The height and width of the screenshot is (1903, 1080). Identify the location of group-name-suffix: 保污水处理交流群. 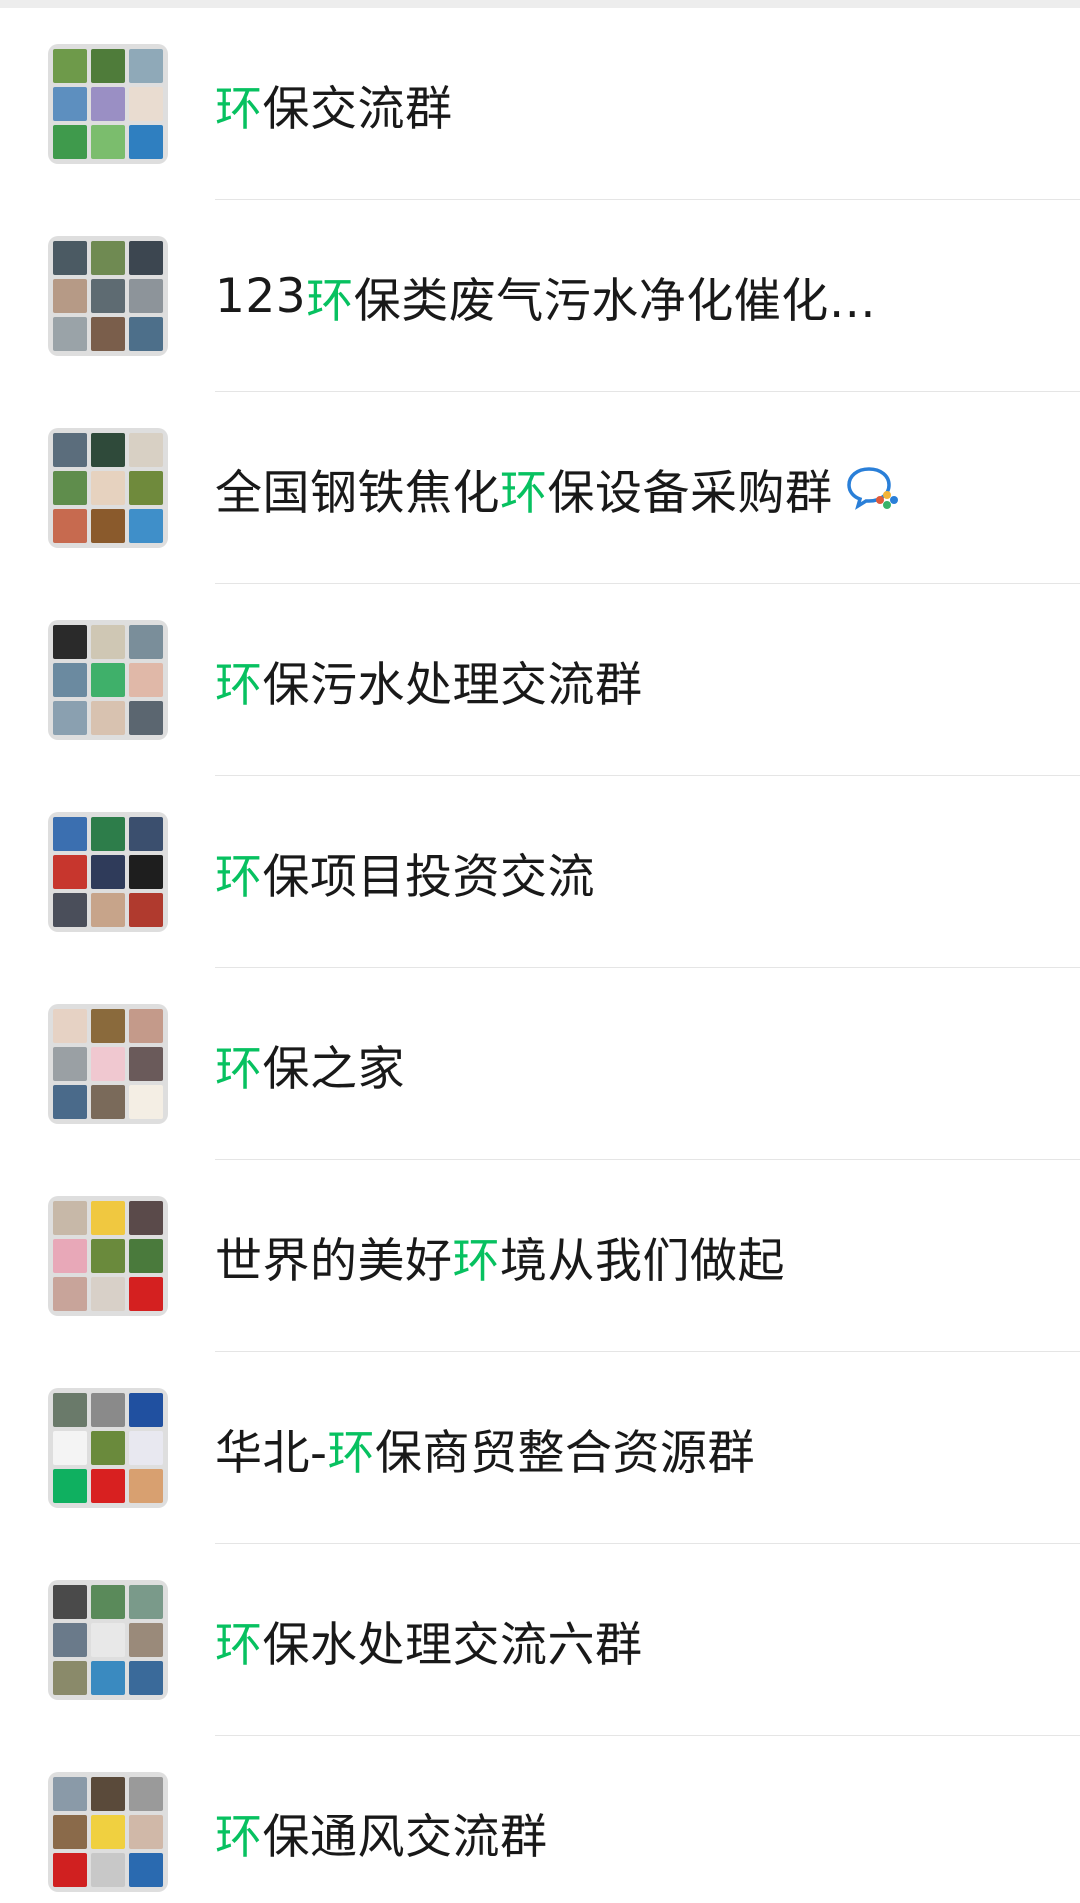
(452, 685).